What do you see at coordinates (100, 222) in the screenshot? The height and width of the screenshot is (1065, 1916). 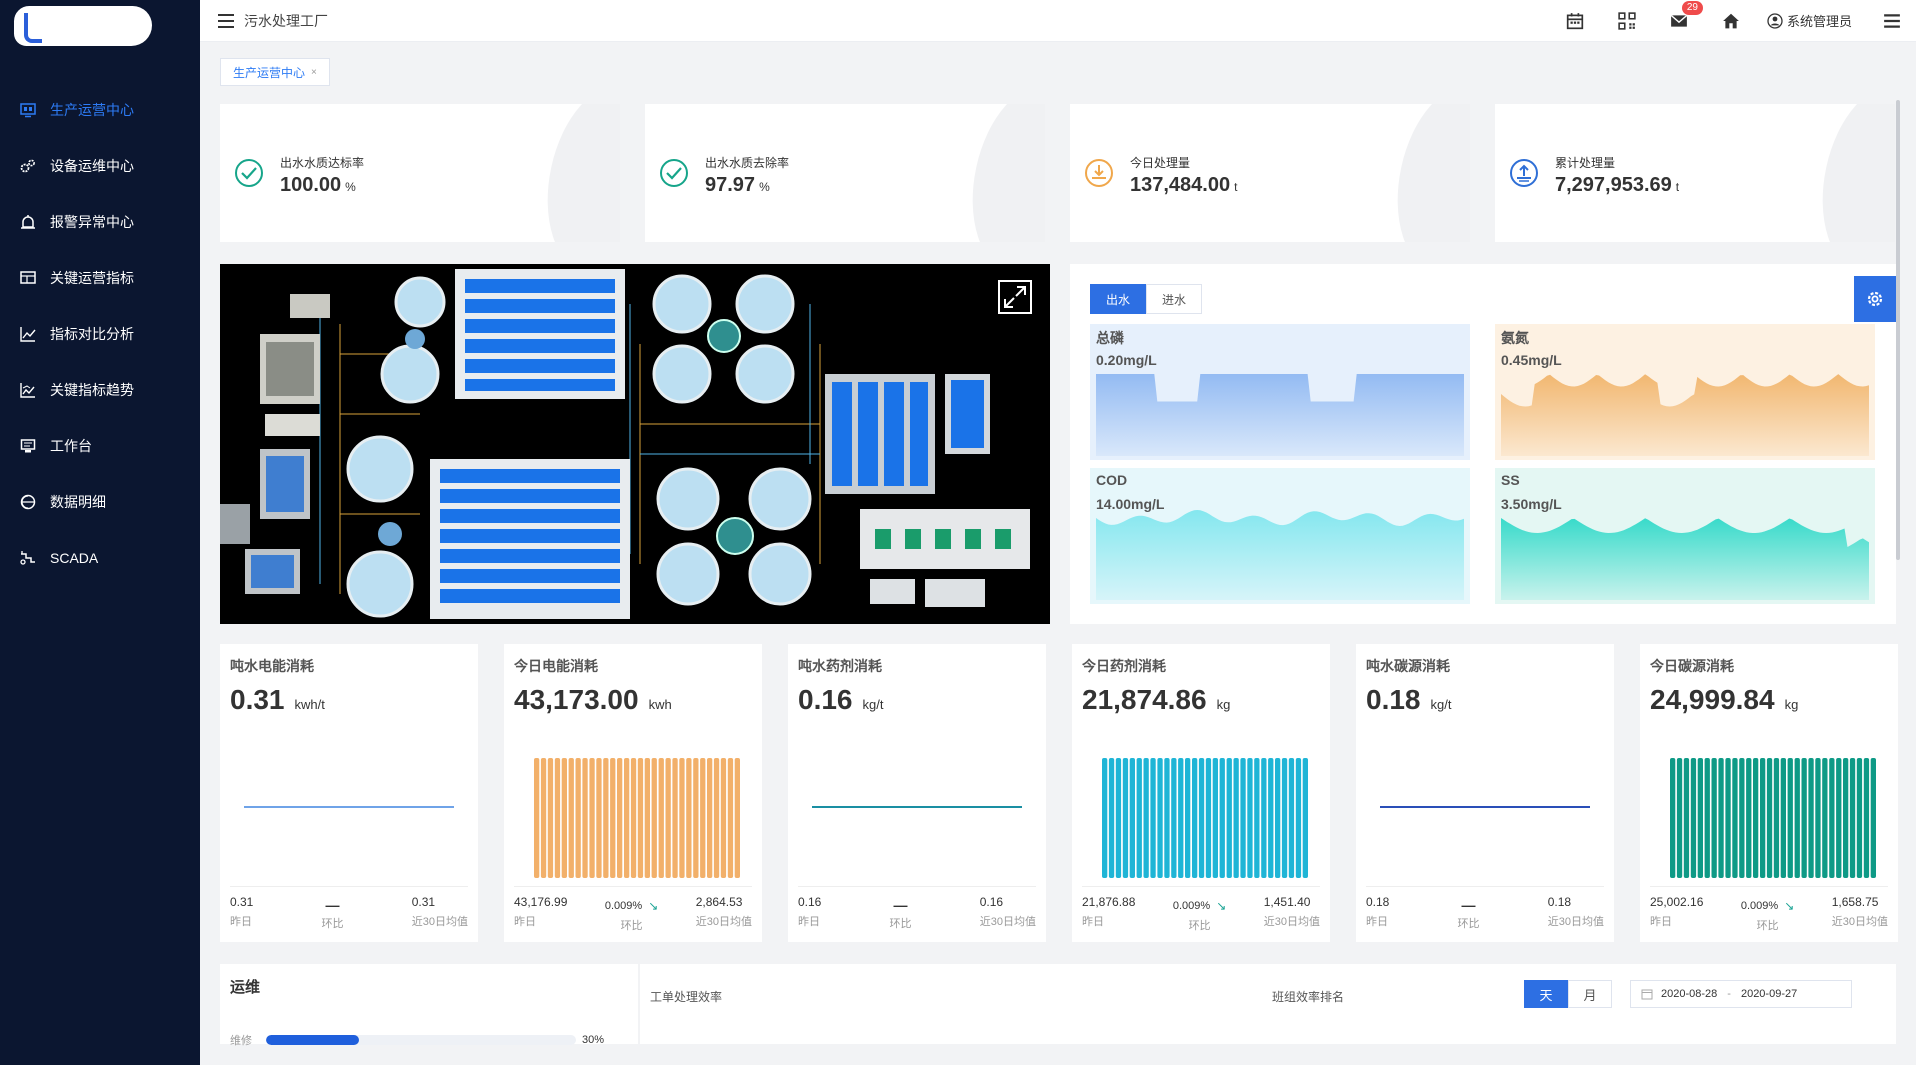 I see `sidebar-item-2: 报警异常中心` at bounding box center [100, 222].